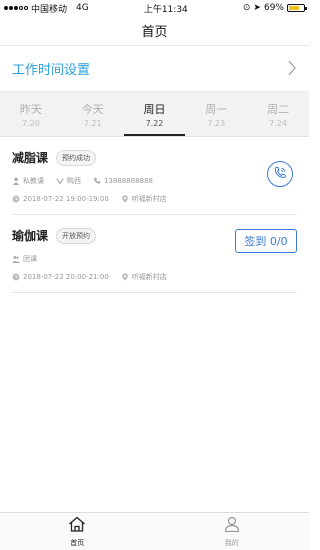 The width and height of the screenshot is (320, 550). Describe the element at coordinates (60, 181) in the screenshot. I see `member-icon` at that location.